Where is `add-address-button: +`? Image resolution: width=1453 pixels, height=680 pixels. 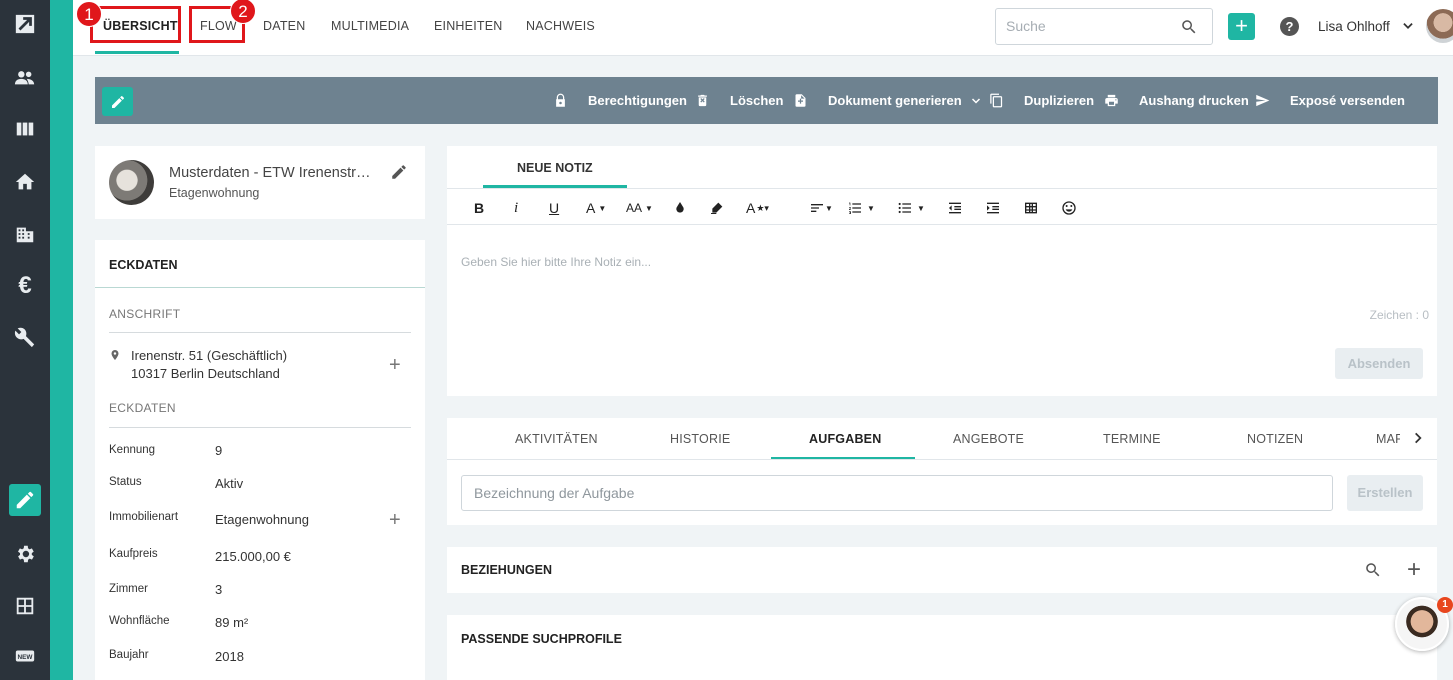
add-address-button: + is located at coordinates (395, 365).